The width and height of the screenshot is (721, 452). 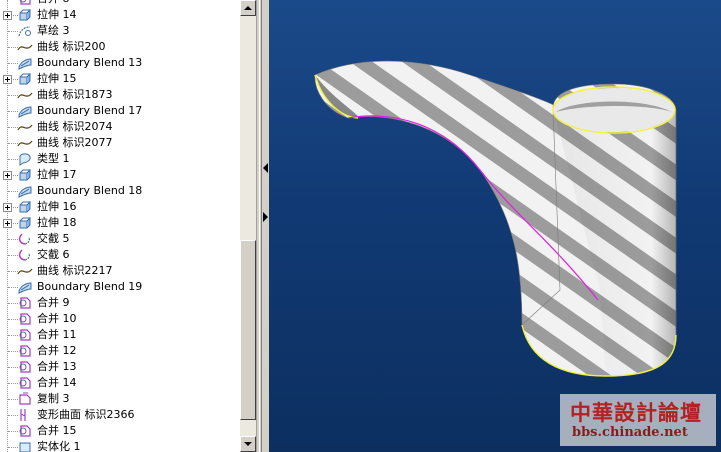 I want to click on tree-item-label: 类型 1, so click(x=53, y=158).